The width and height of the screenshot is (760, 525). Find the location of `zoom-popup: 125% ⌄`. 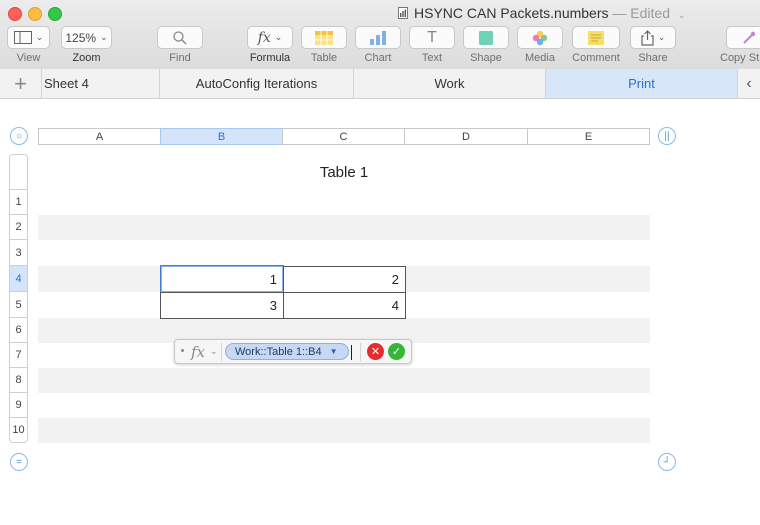

zoom-popup: 125% ⌄ is located at coordinates (86, 37).